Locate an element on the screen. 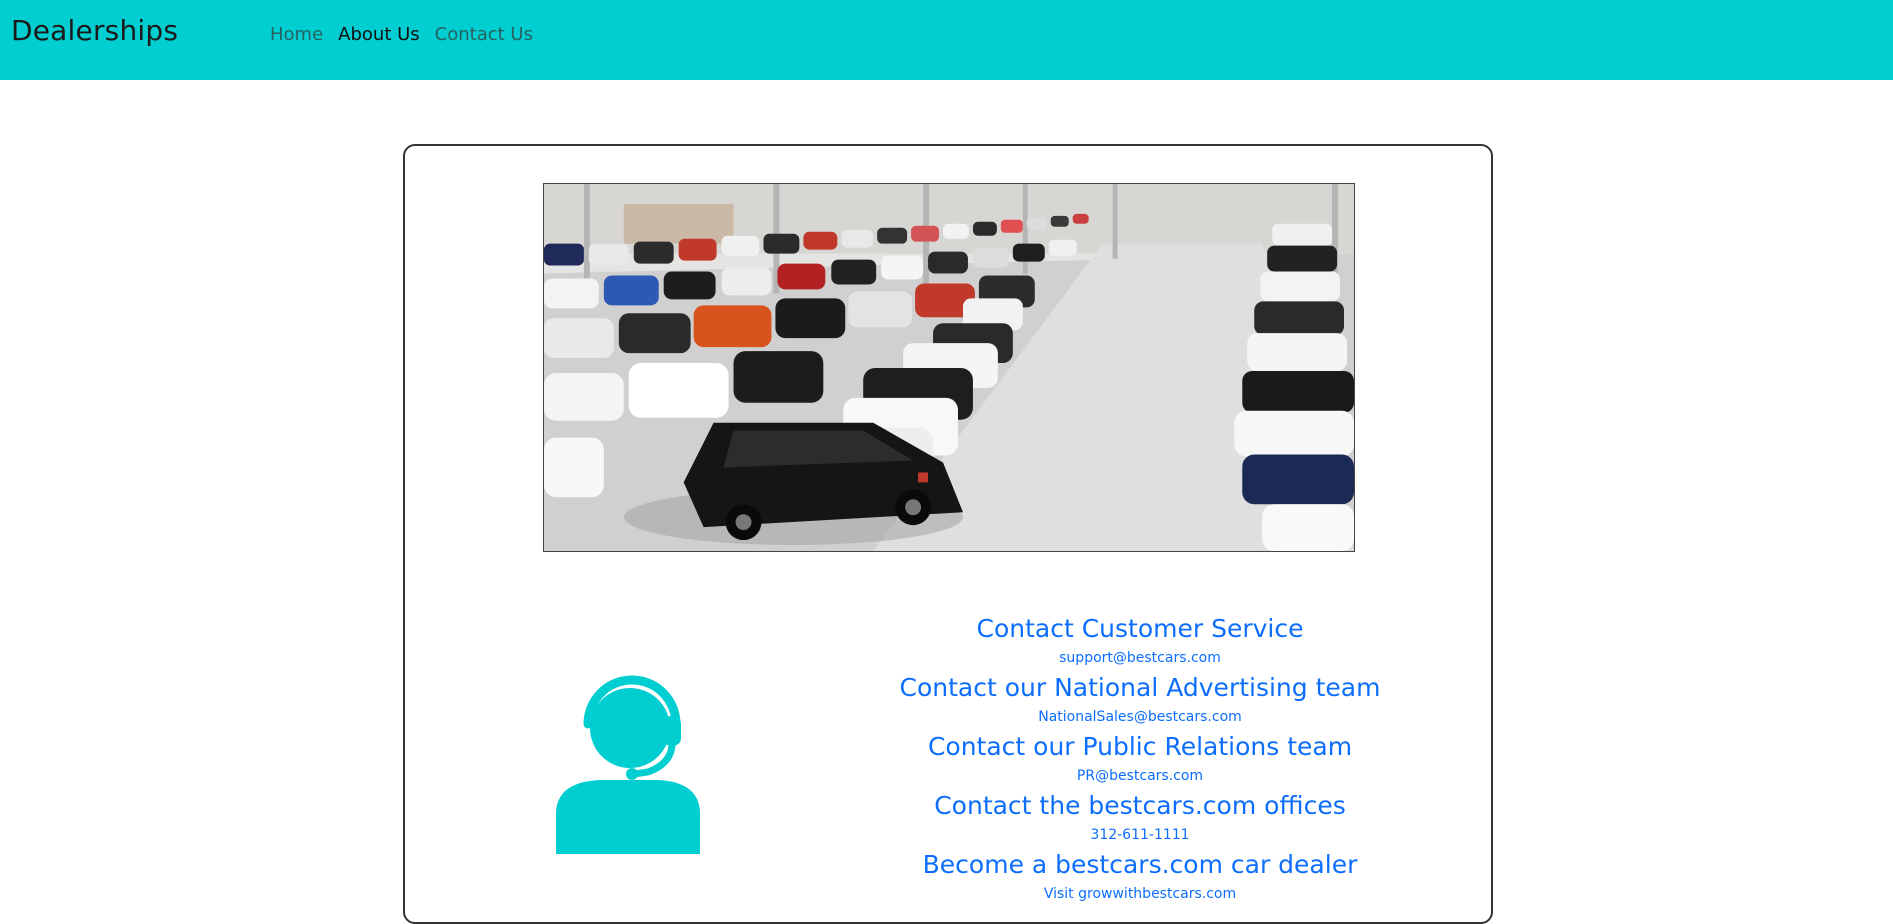  contact-national-advertising-email: NationalSales@bestcars.com is located at coordinates (1140, 717).